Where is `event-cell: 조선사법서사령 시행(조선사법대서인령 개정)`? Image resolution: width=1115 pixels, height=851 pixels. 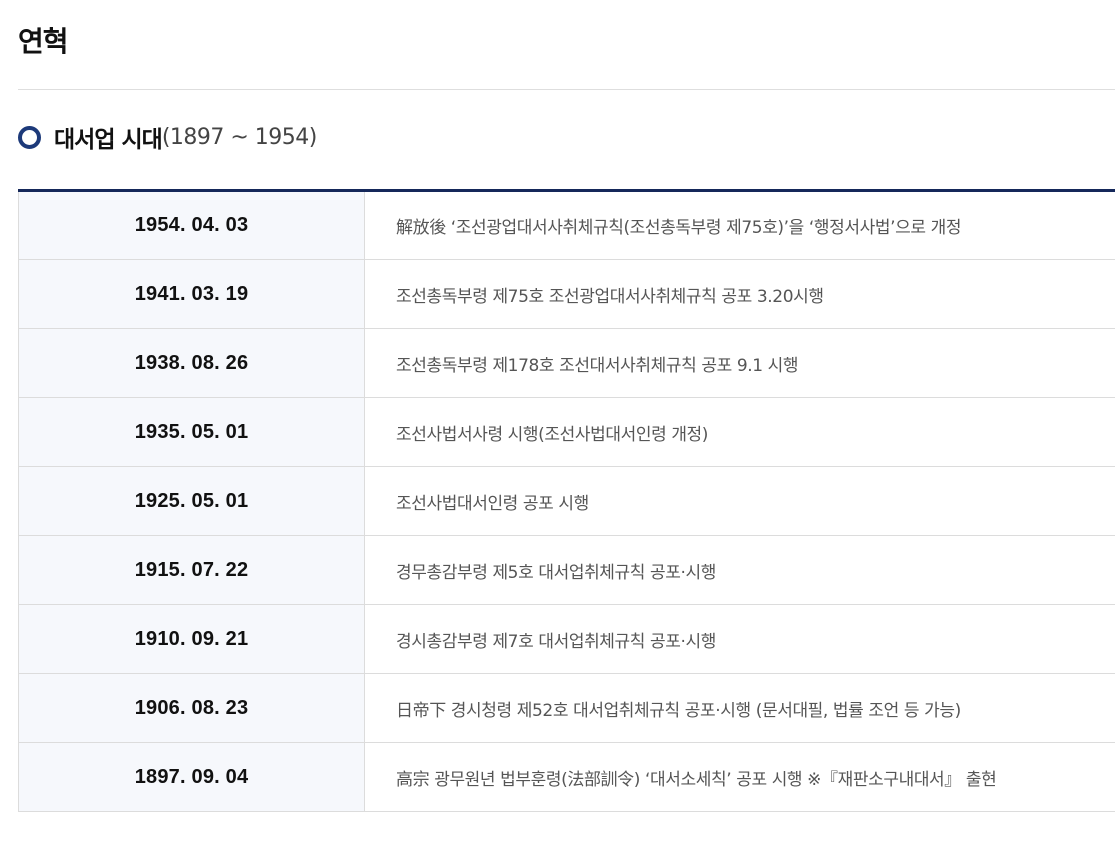
event-cell: 조선사법서사령 시행(조선사법대서인령 개정) is located at coordinates (739, 432).